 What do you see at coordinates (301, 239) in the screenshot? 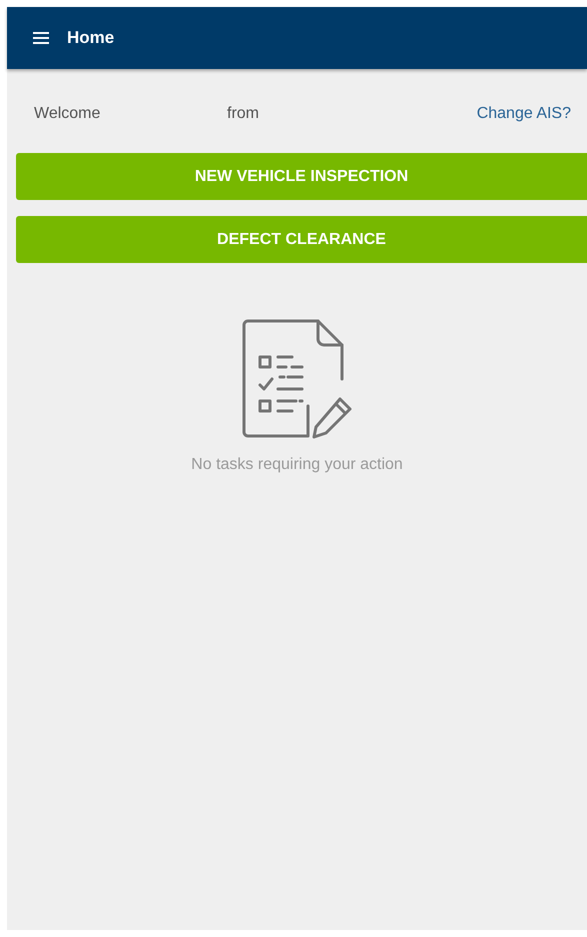
I see `action-button: DEFECT CLEARANCE` at bounding box center [301, 239].